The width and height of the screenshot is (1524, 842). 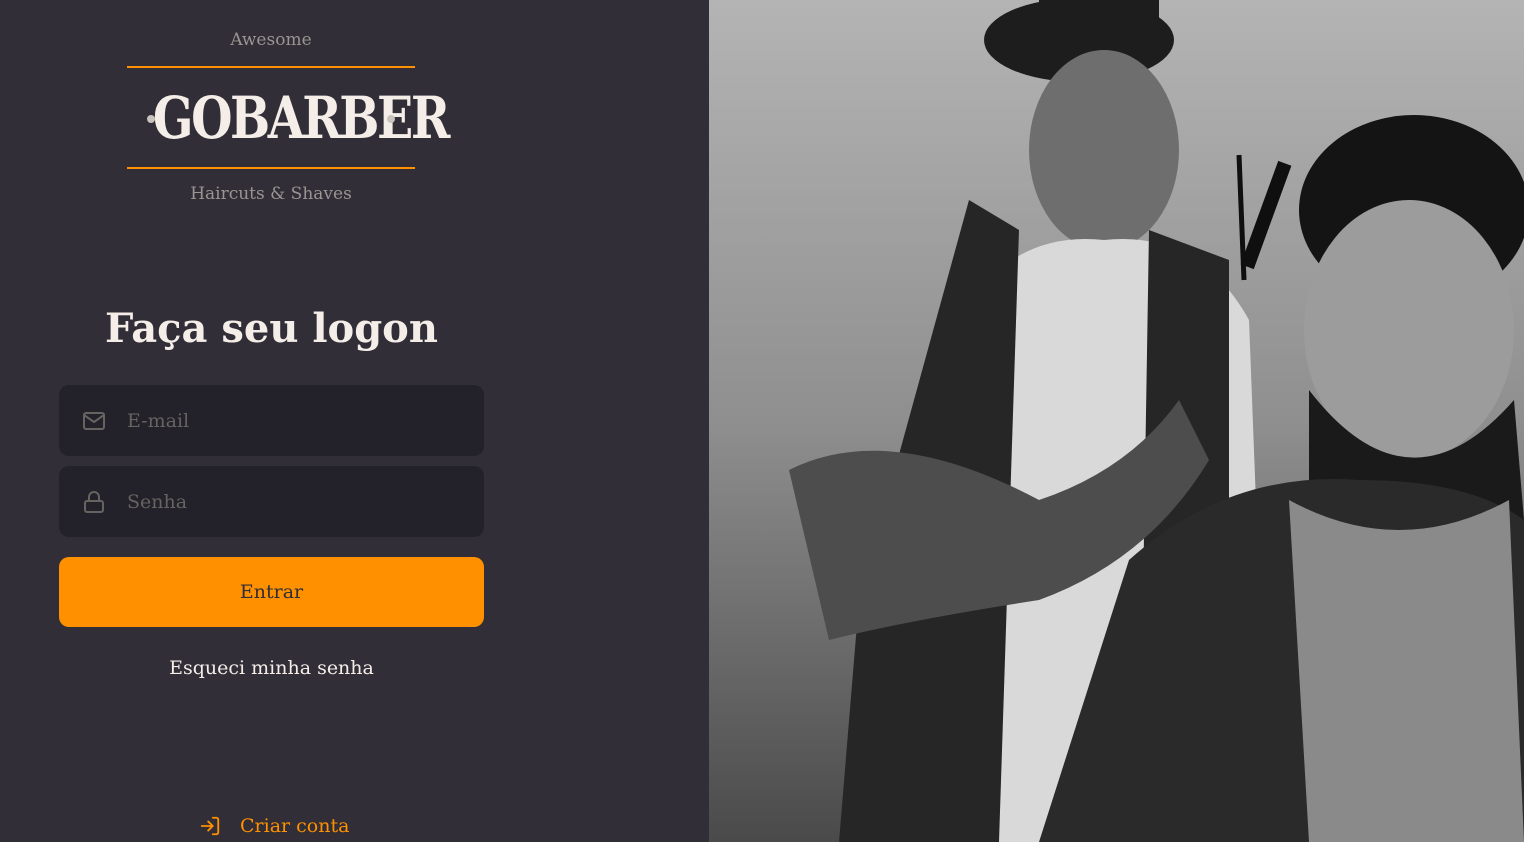 I want to click on logo-tagline-bottom: Haircuts & Shaves, so click(x=271, y=194).